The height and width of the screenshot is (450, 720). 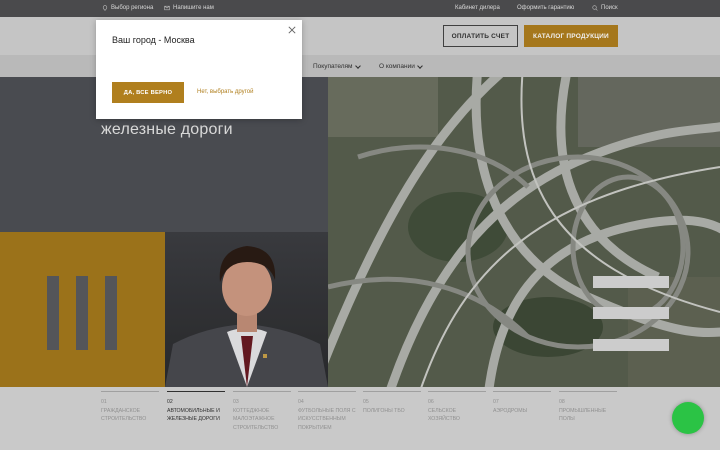 I want to click on location-pin-icon, so click(x=105, y=8).